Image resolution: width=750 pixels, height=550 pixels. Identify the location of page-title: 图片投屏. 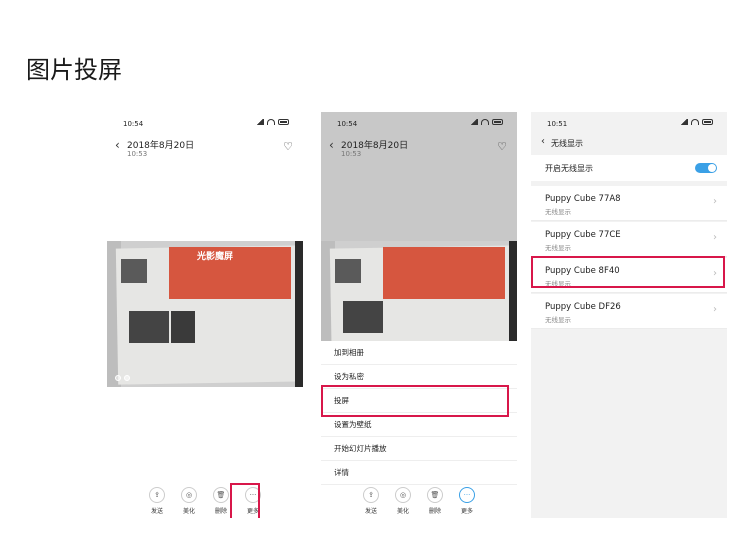
(74, 70).